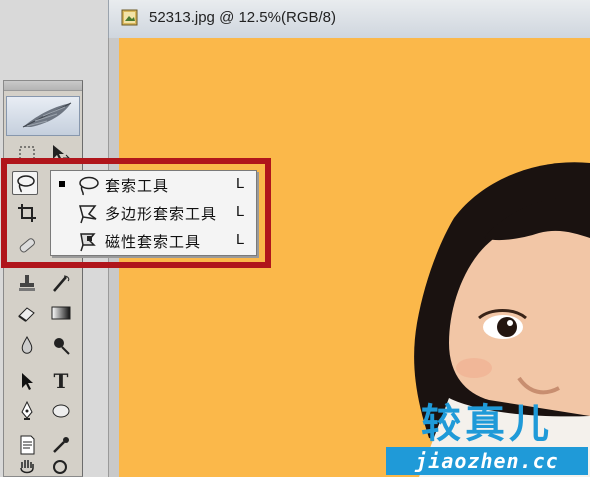 This screenshot has height=477, width=590. Describe the element at coordinates (137, 186) in the screenshot. I see `menu-item-label: 套索工具` at that location.